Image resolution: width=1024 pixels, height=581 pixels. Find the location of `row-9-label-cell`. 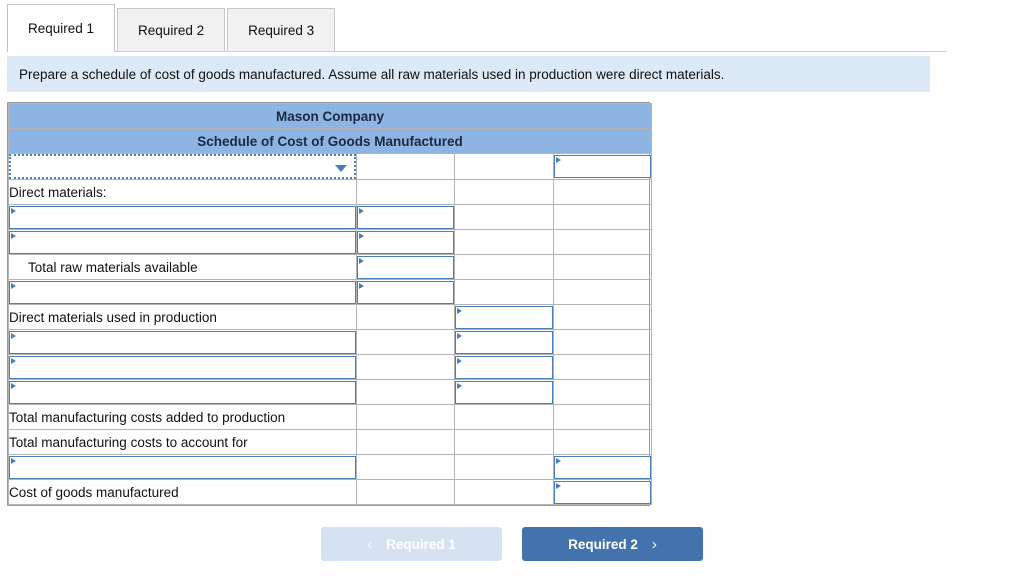

row-9-label-cell is located at coordinates (182, 392).